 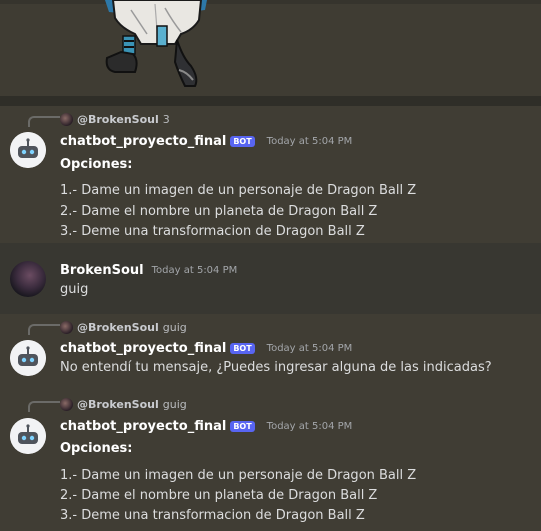 What do you see at coordinates (270, 278) in the screenshot?
I see `message-item: BrokenSoul Today at 5:04 PM guig` at bounding box center [270, 278].